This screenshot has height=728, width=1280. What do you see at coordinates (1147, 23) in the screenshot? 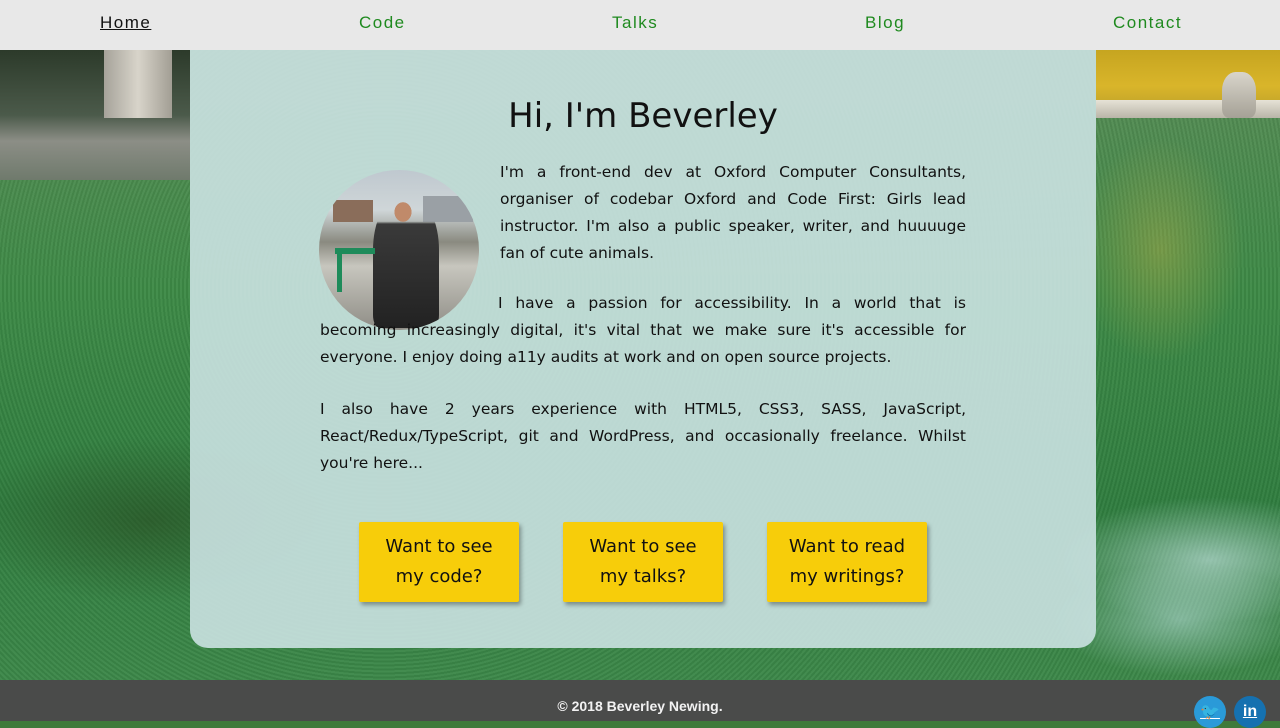
I see `nav-contact: Contact` at bounding box center [1147, 23].